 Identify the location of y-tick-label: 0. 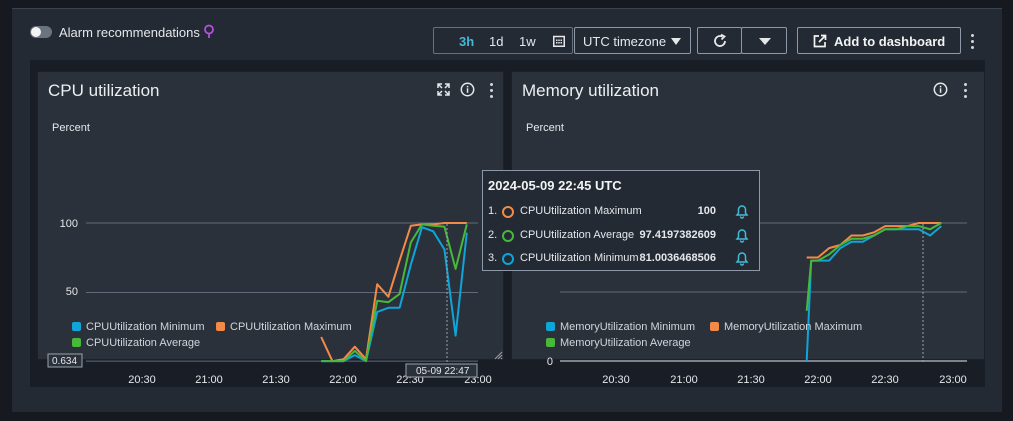
(550, 362).